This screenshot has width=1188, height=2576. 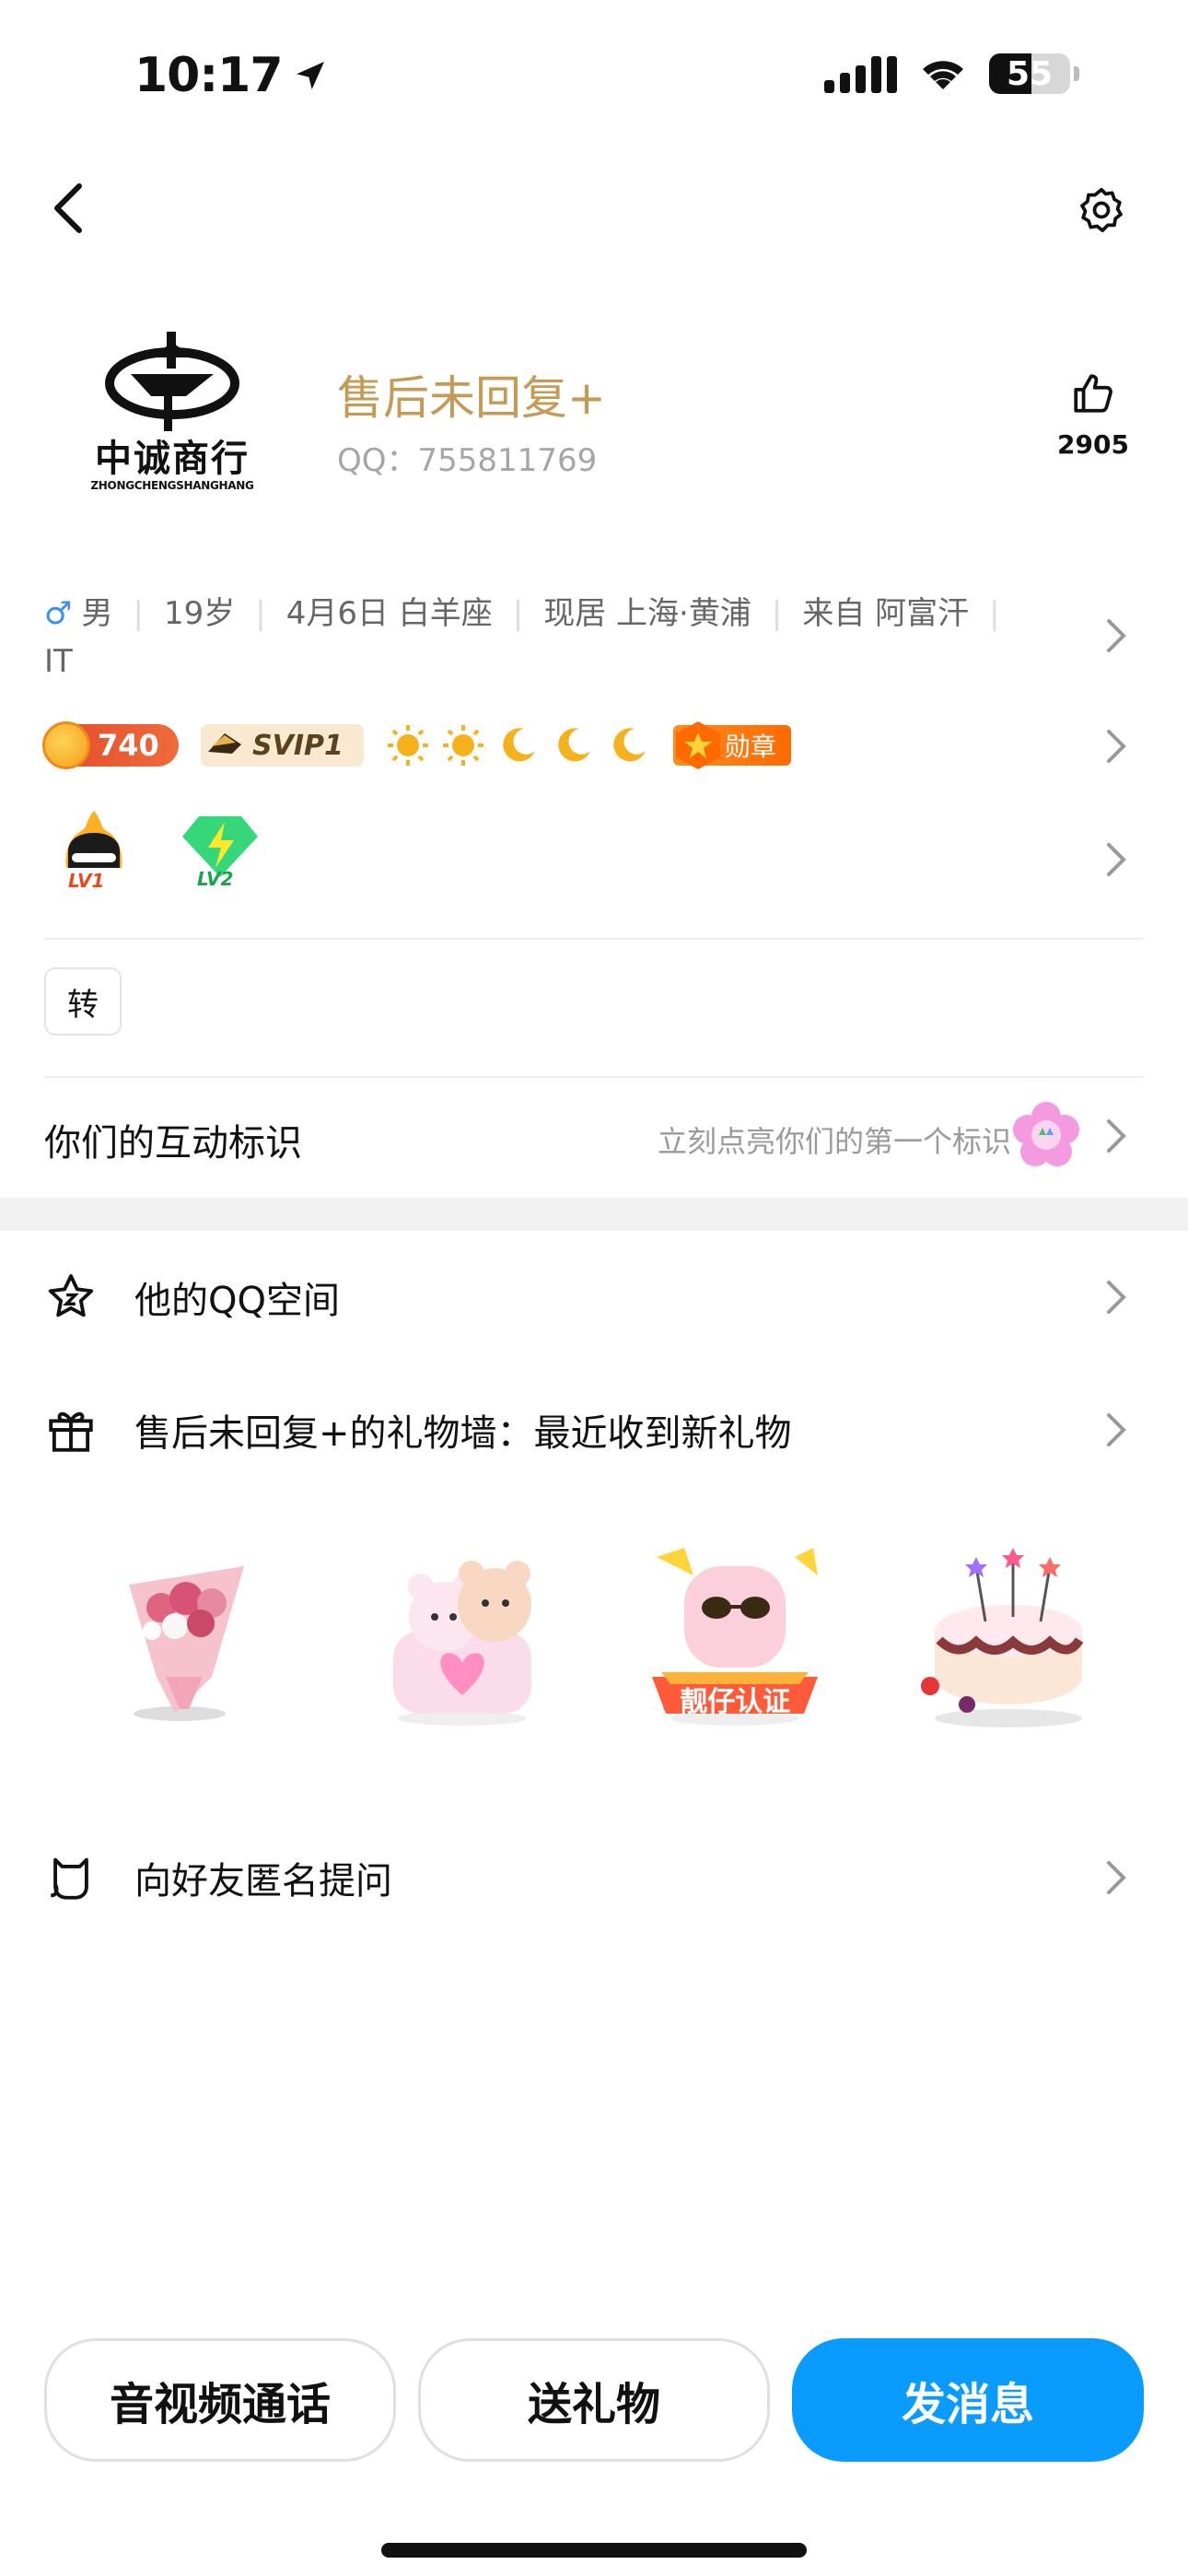 I want to click on star-icon, so click(x=71, y=1295).